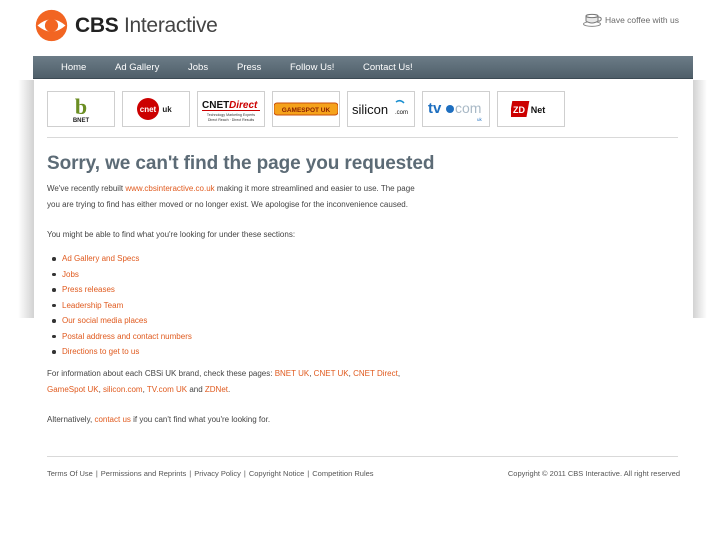  What do you see at coordinates (196, 389) in the screenshot?
I see `brand-and: and` at bounding box center [196, 389].